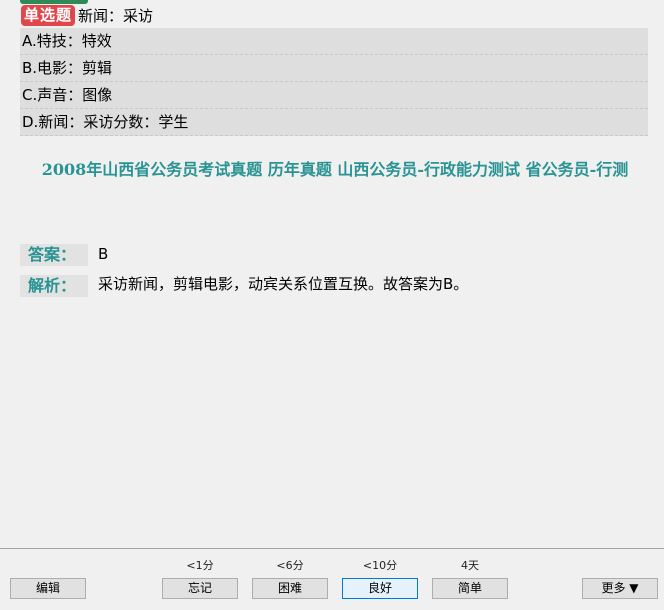  I want to click on question-type-badge: 单选题, so click(48, 15).